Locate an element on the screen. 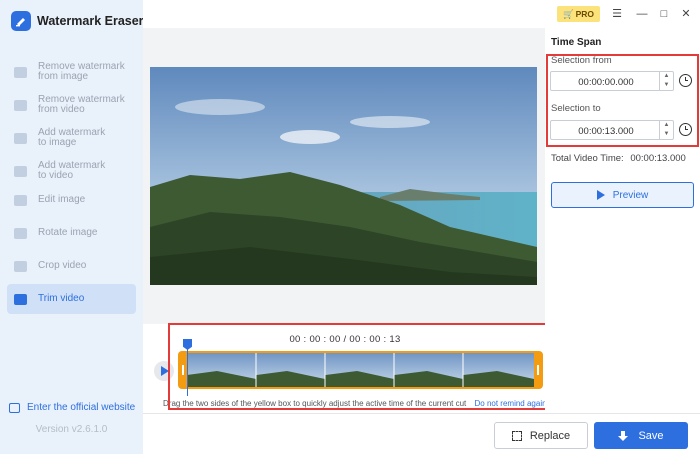 This screenshot has width=700, height=454. cart-icon: 🛒 is located at coordinates (568, 13).